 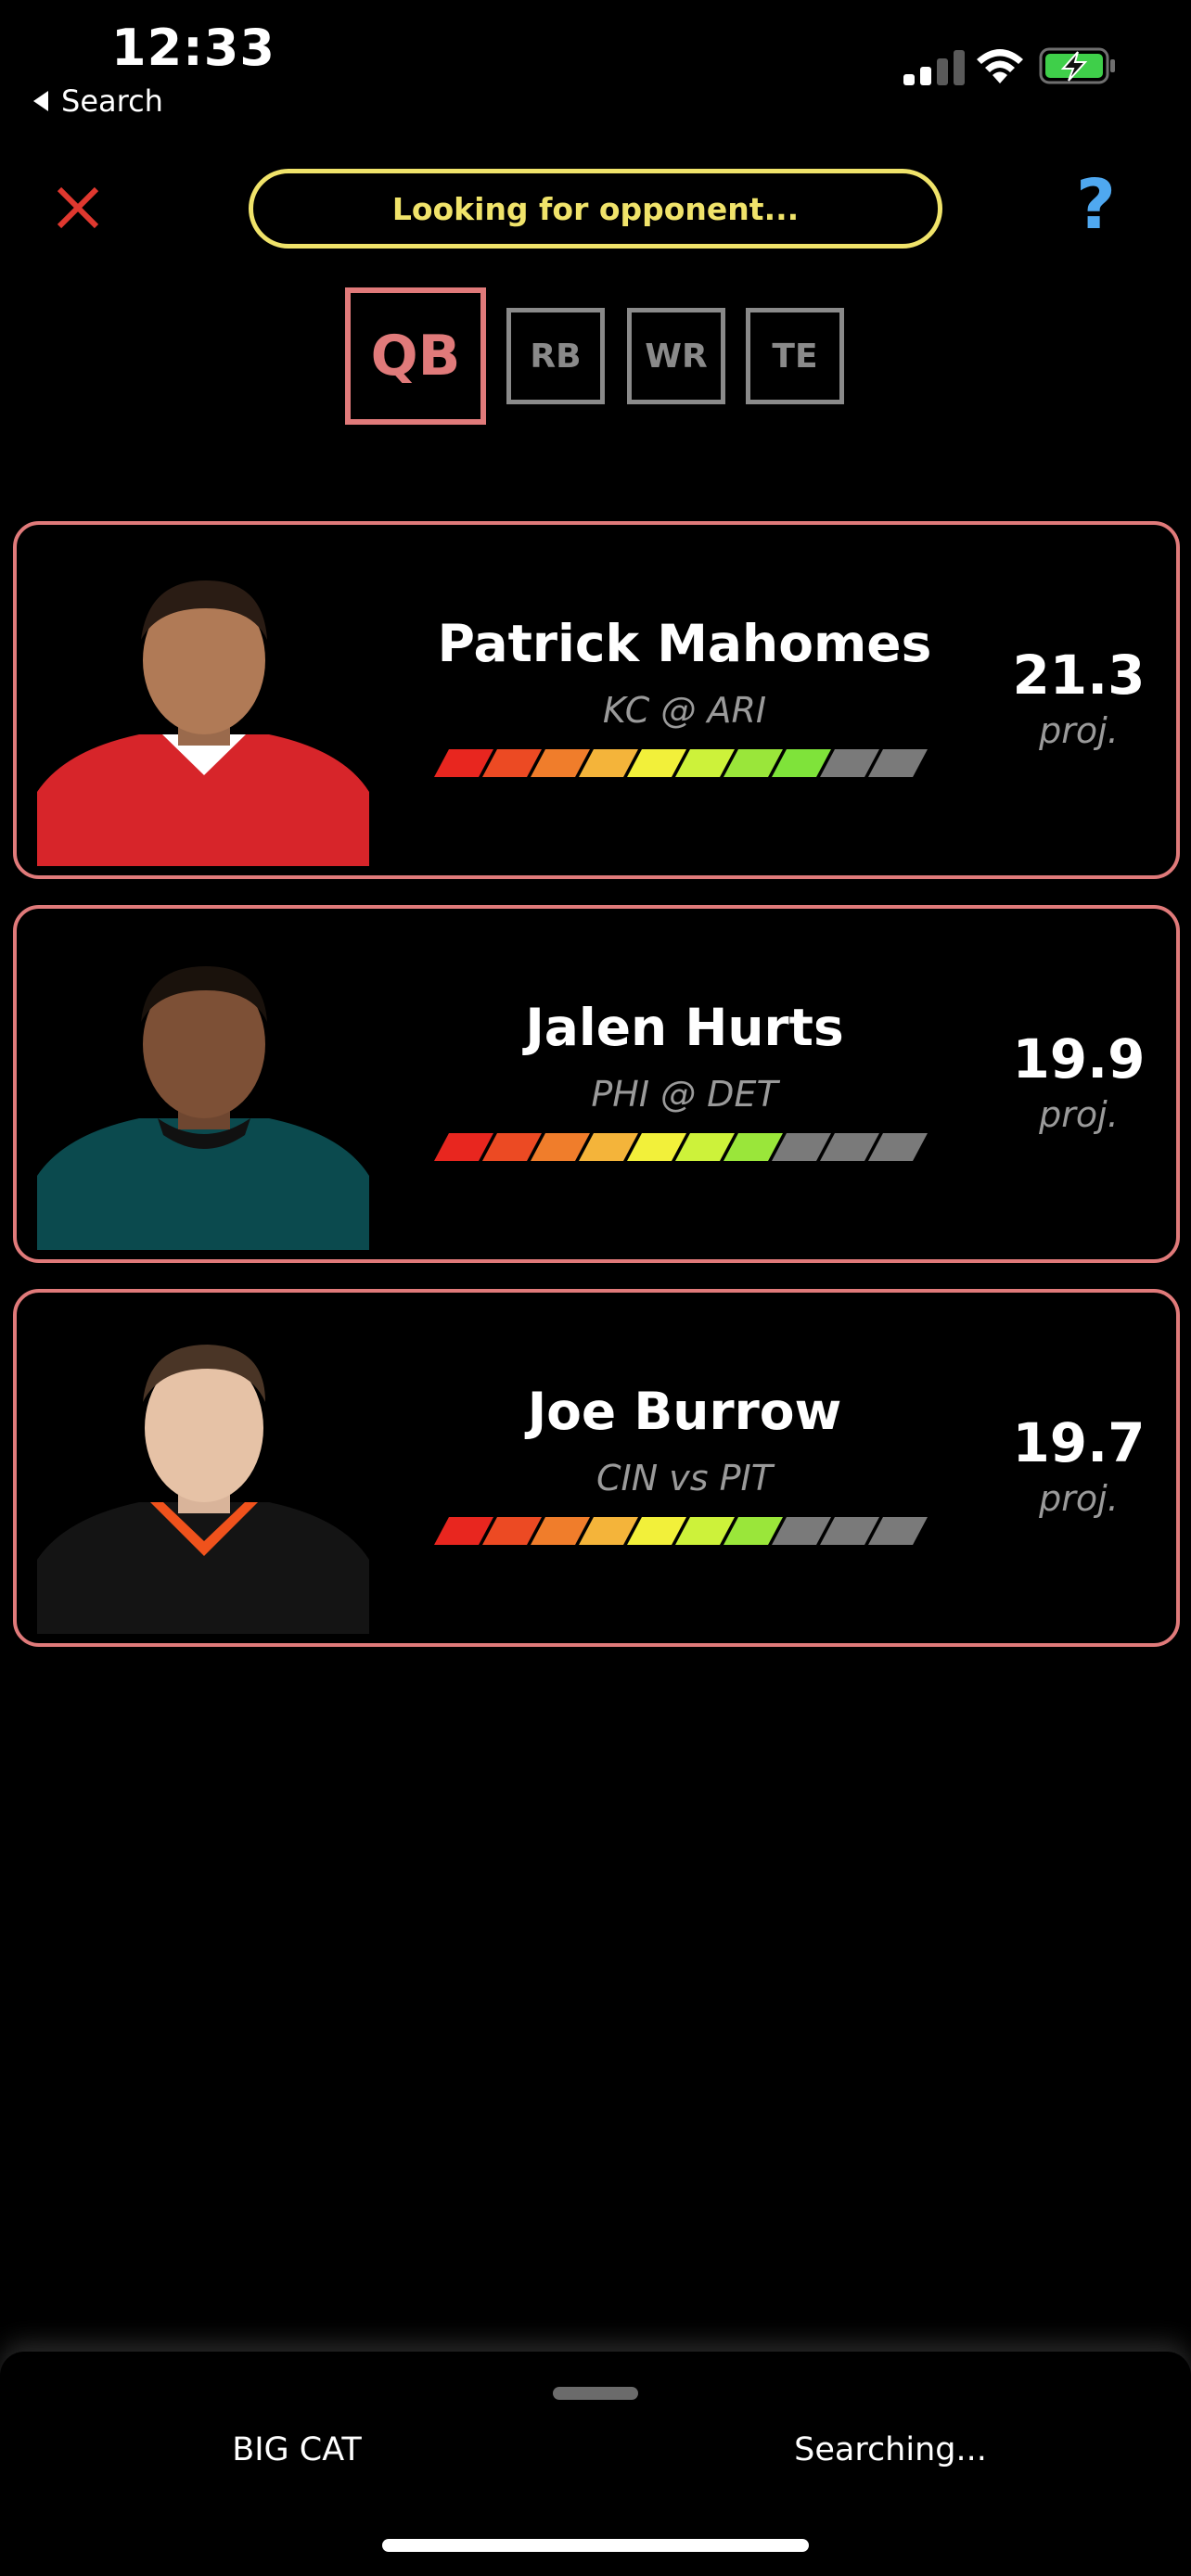 What do you see at coordinates (597, 700) in the screenshot?
I see `player-card-mahomes: Patrick Mahomes KC @ ARI 21.3 proj.` at bounding box center [597, 700].